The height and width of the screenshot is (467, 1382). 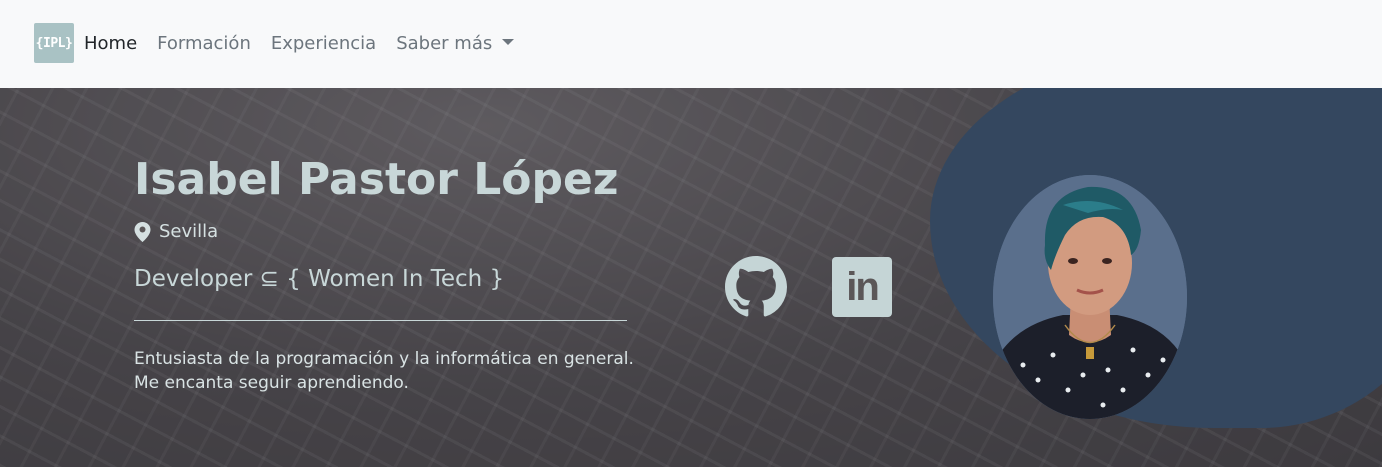 I want to click on profile-name: Isabel Pastor López, so click(x=376, y=179).